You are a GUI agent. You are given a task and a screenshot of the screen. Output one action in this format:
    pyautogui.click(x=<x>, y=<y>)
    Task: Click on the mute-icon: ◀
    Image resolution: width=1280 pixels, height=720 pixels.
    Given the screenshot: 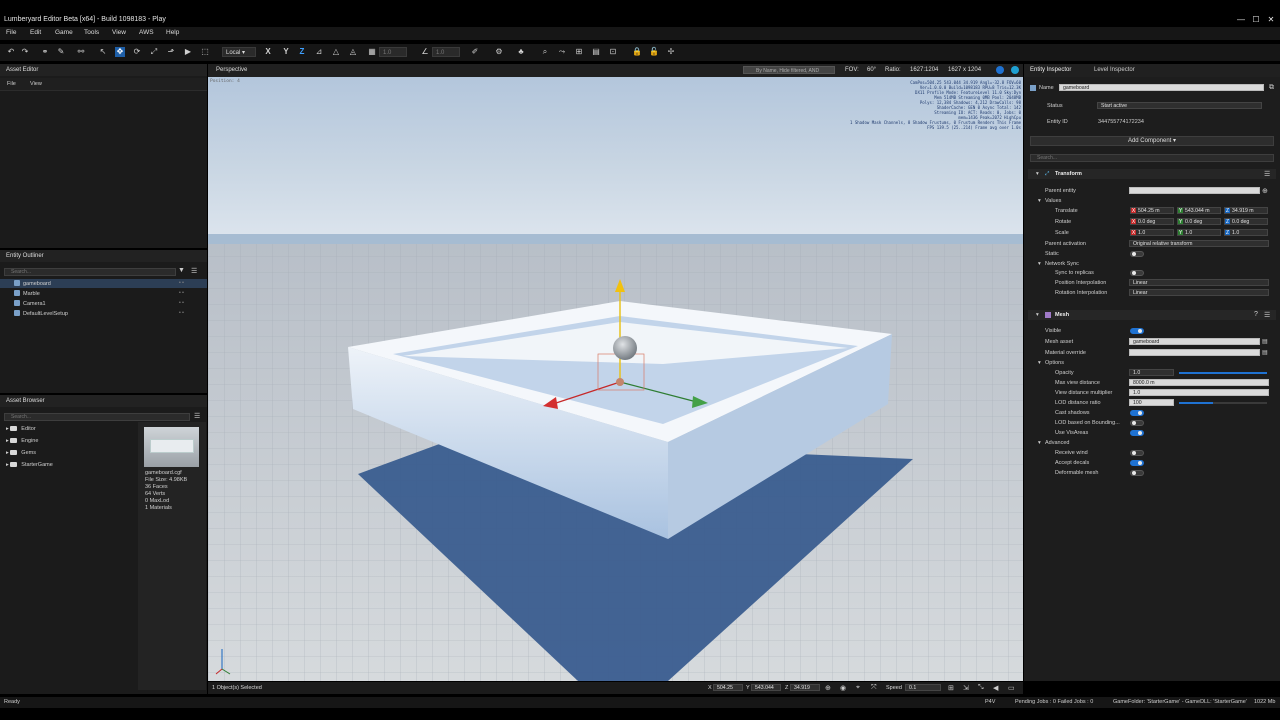 What is the action you would take?
    pyautogui.click(x=995, y=688)
    